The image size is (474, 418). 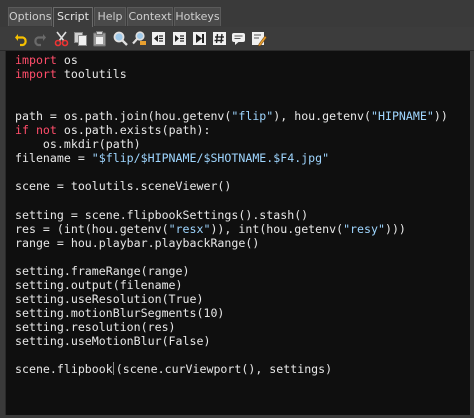 I want to click on tab-options: Options, so click(x=30, y=16).